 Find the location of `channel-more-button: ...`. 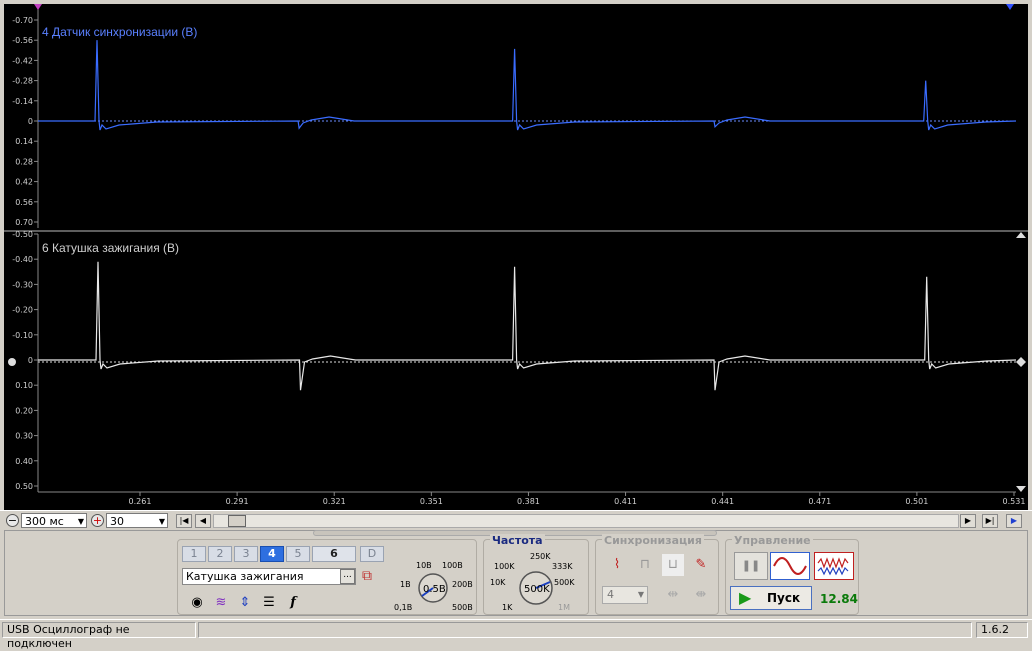

channel-more-button: ... is located at coordinates (347, 576).